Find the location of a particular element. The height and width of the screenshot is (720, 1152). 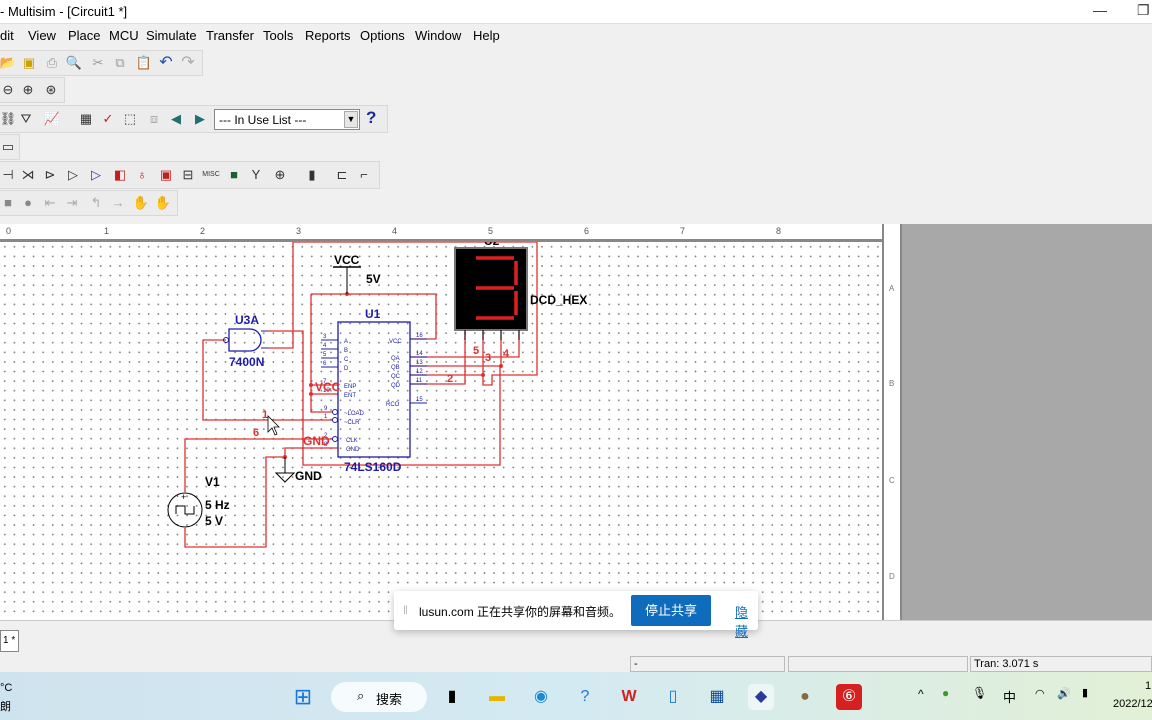

erc-icon: ✓ is located at coordinates (108, 119).